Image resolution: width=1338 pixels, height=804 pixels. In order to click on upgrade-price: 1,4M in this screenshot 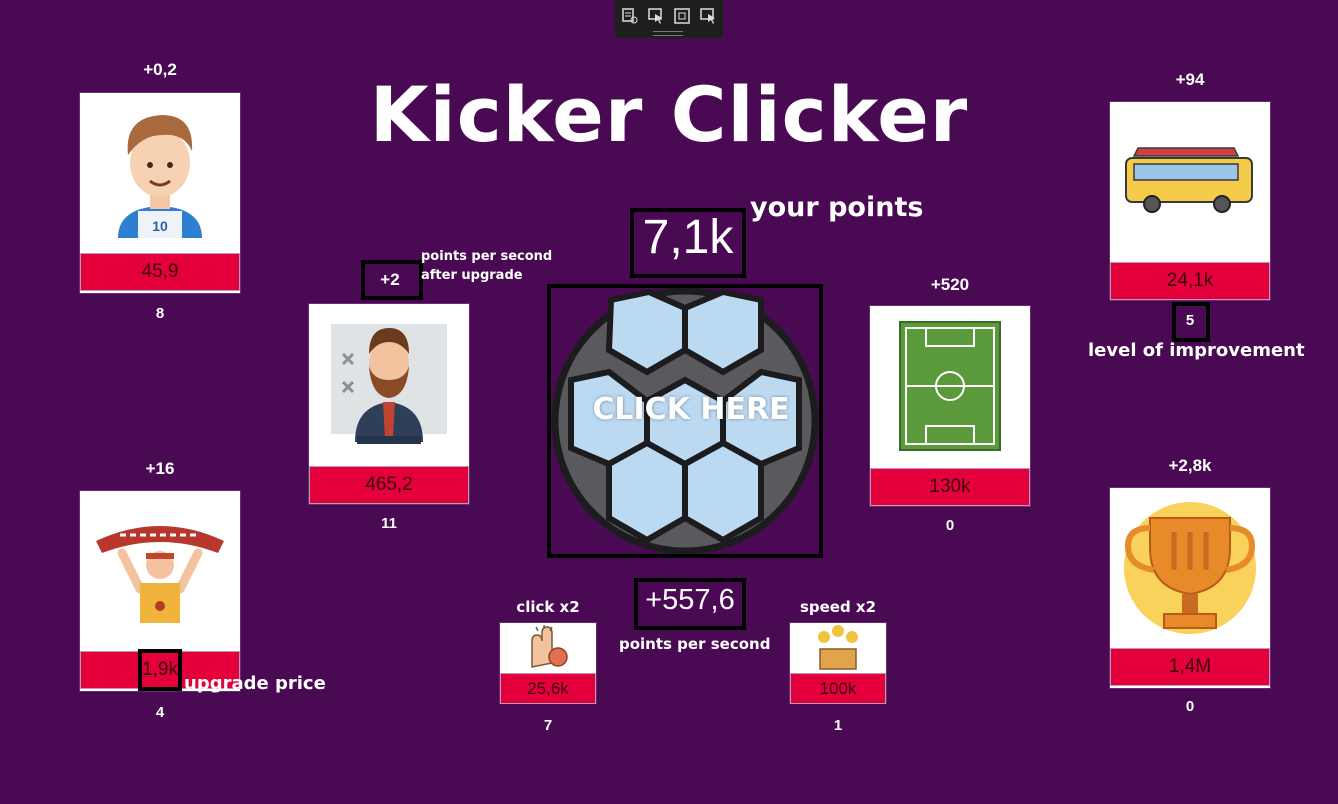, I will do `click(1190, 667)`.